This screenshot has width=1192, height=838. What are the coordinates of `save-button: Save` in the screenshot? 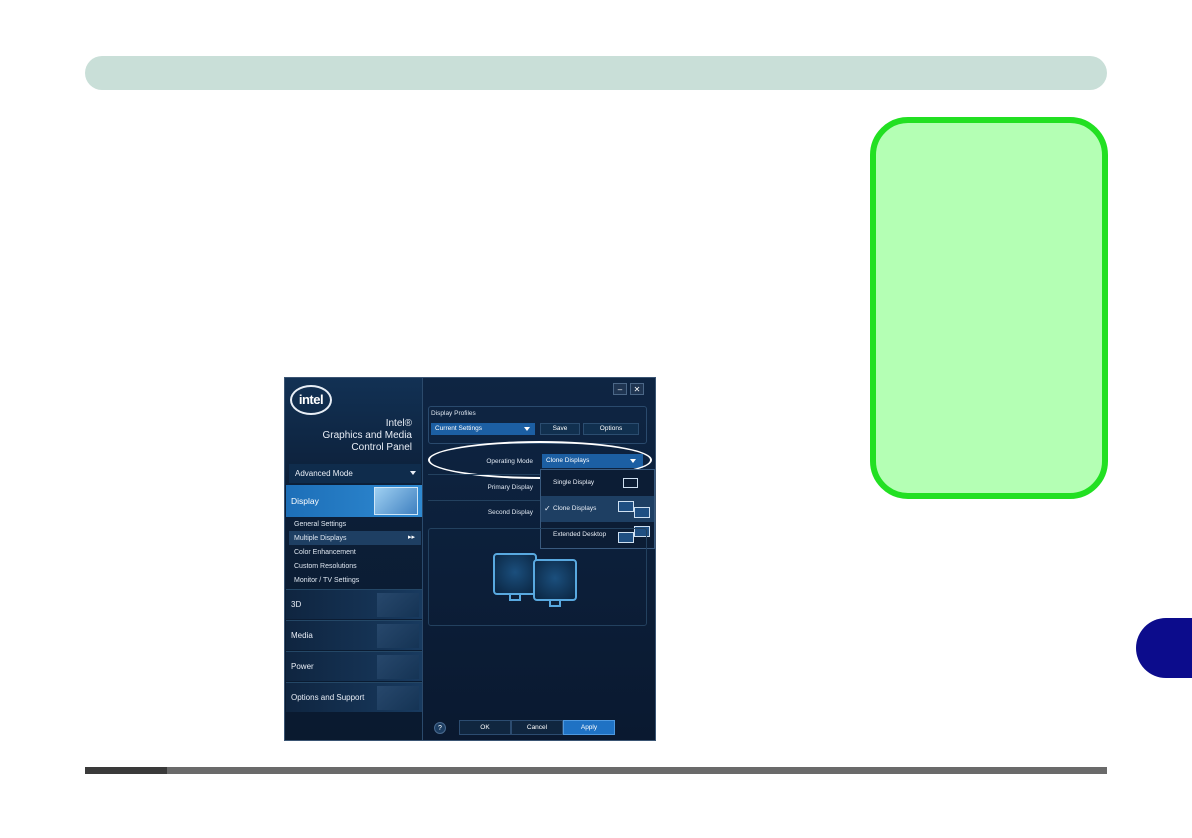 It's located at (560, 429).